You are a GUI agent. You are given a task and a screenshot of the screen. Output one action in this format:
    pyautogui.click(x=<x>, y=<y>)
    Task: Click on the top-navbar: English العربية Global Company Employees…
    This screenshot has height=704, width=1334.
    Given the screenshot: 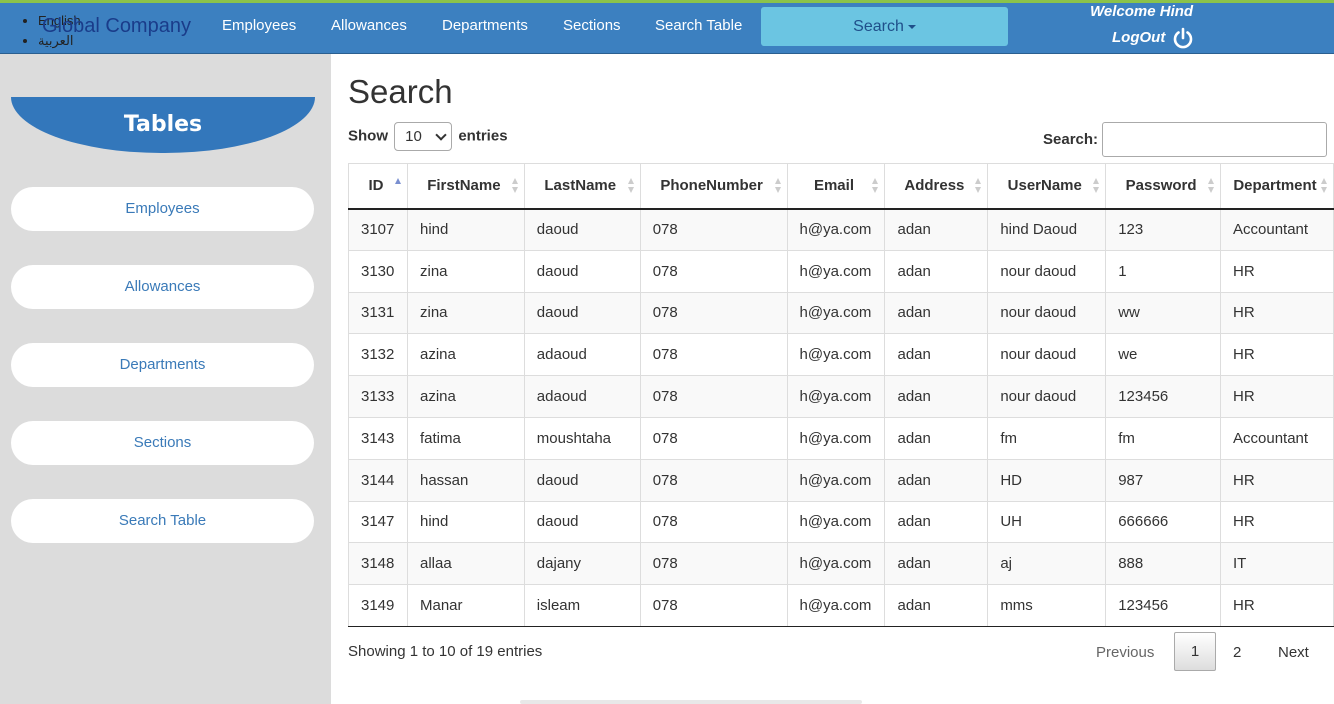 What is the action you would take?
    pyautogui.click(x=667, y=27)
    